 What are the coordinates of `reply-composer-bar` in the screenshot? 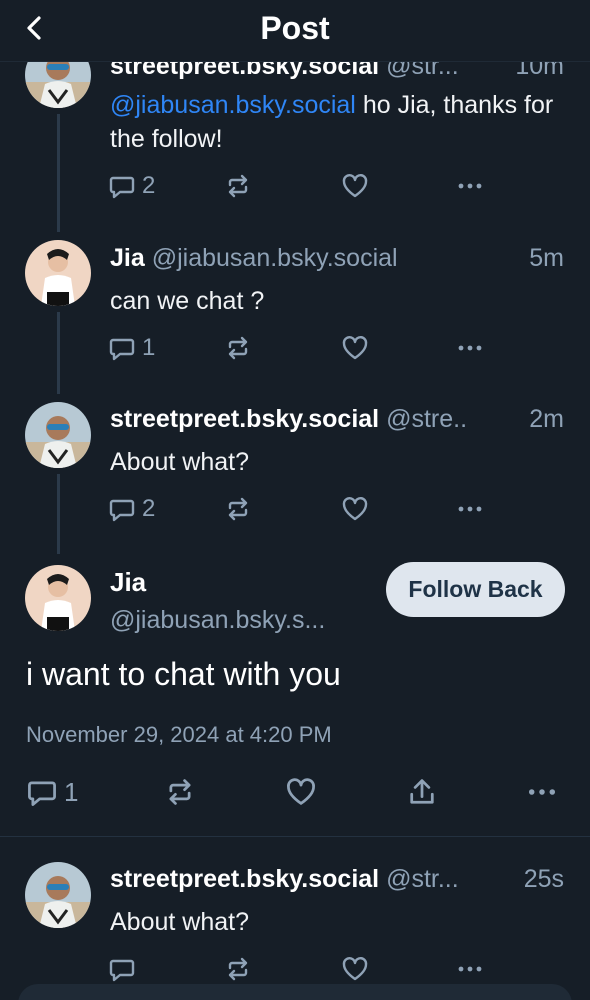 It's located at (295, 992).